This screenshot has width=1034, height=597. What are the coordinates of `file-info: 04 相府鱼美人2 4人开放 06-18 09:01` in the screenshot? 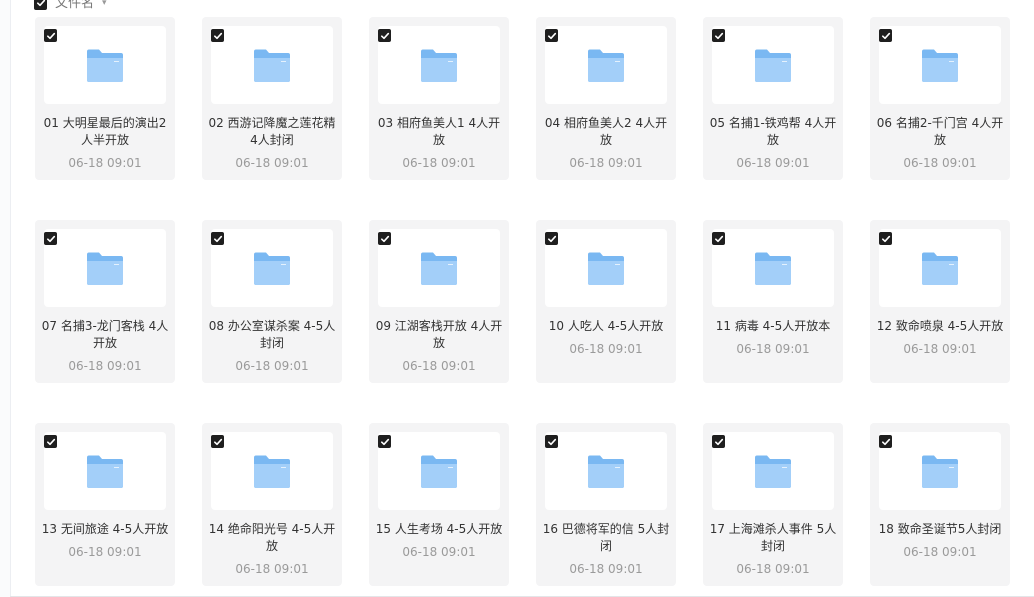 It's located at (606, 142).